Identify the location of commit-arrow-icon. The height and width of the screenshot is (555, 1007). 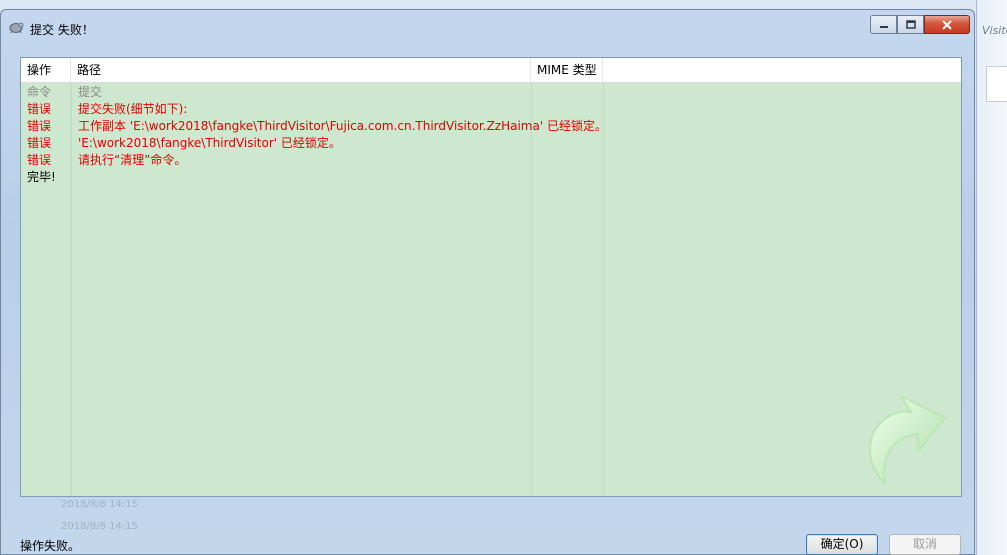
(908, 440).